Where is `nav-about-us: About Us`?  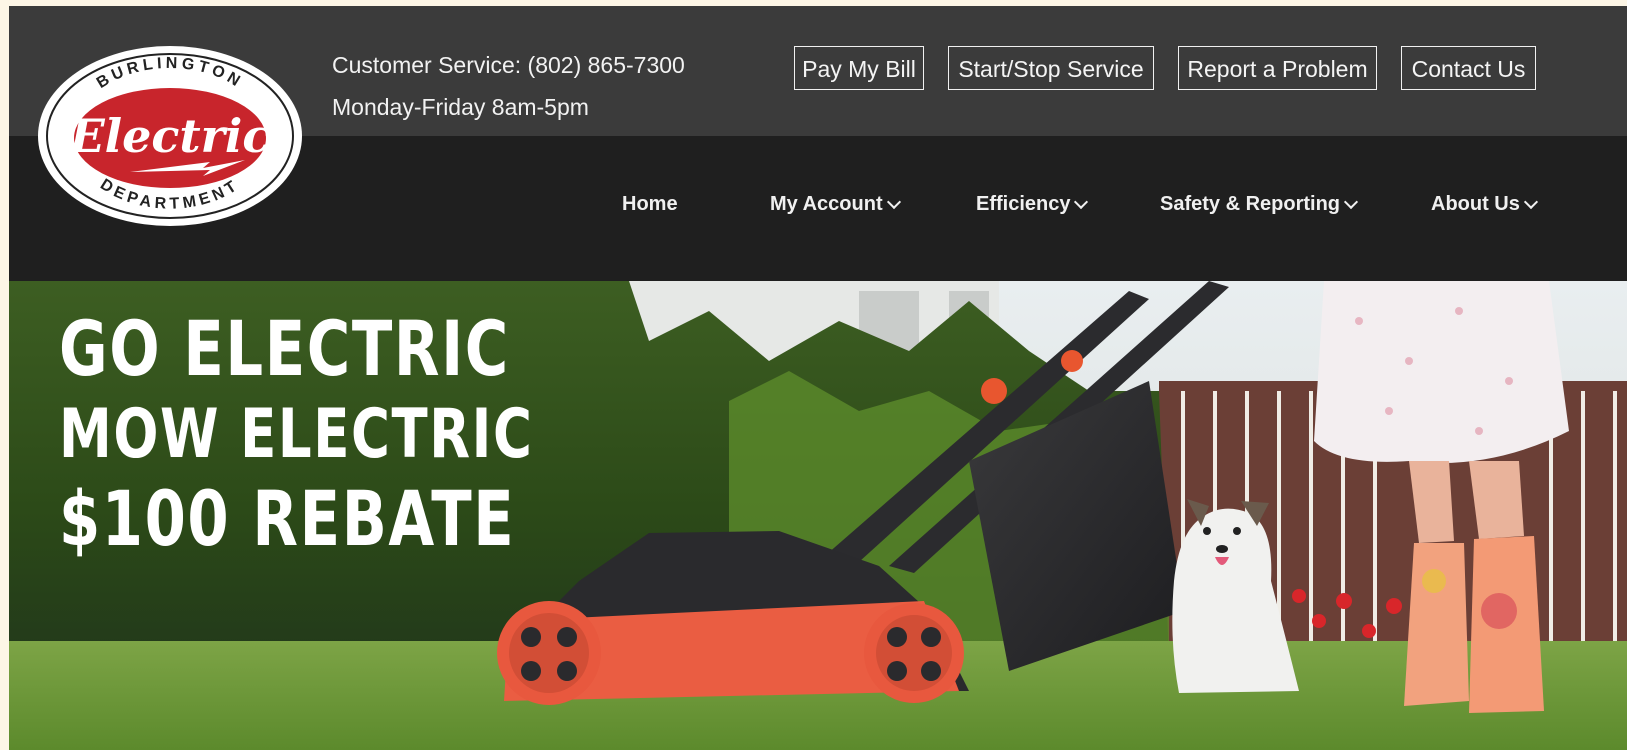
nav-about-us: About Us is located at coordinates (1484, 204).